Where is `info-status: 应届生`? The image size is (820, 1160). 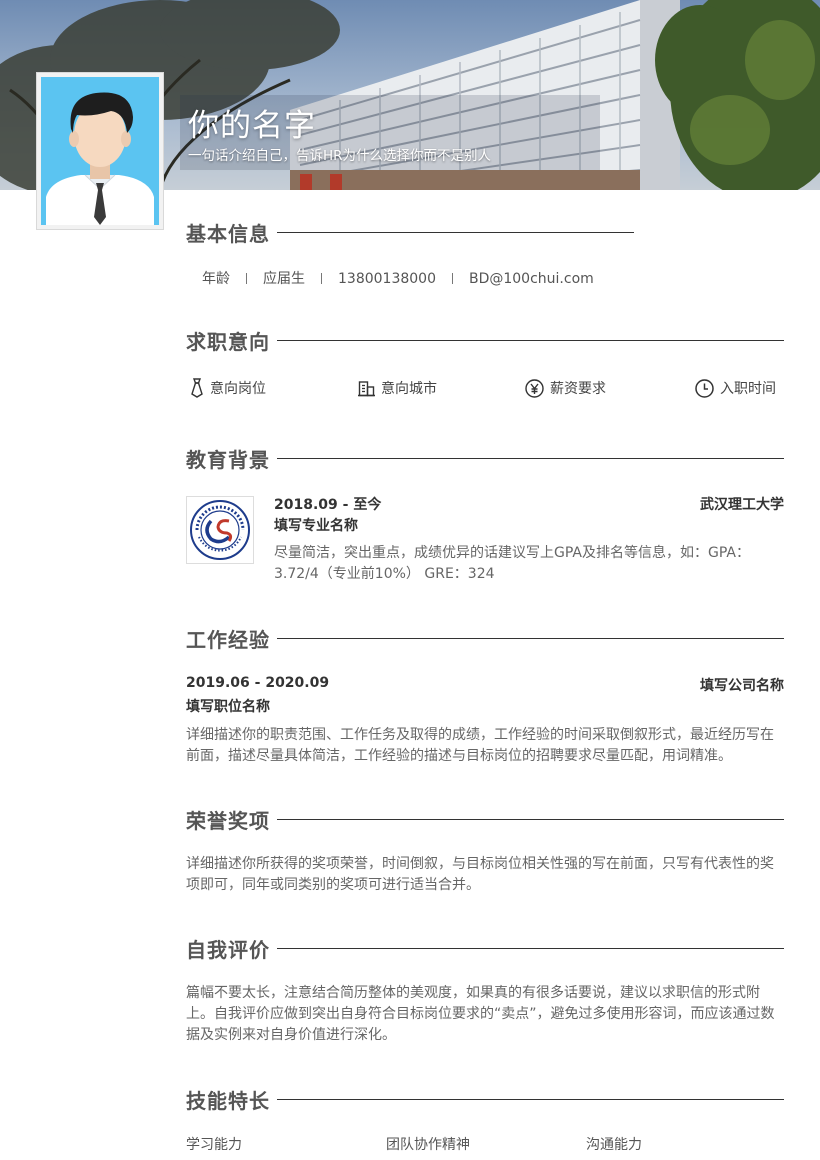 info-status: 应届生 is located at coordinates (284, 279).